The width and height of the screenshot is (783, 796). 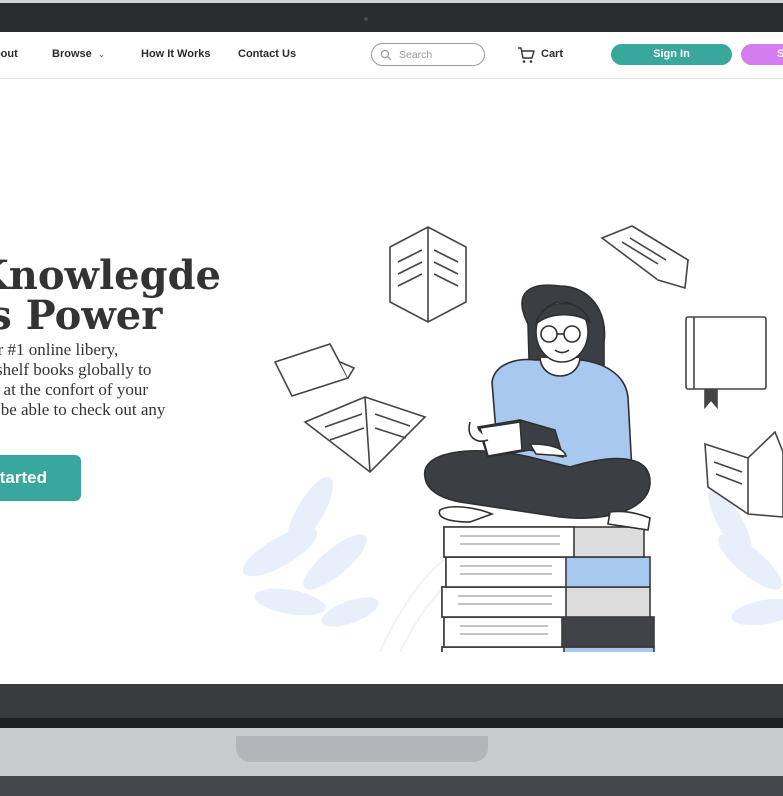 I want to click on leaves-left, so click(x=310, y=551).